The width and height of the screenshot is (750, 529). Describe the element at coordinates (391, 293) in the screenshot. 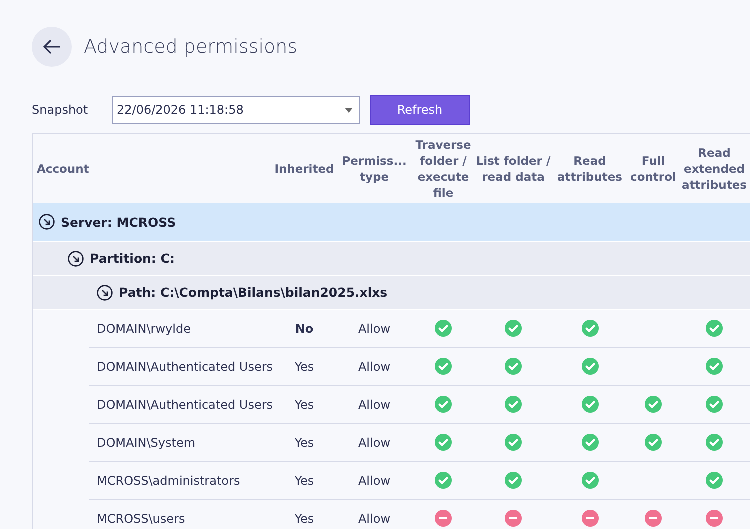

I see `tree-group-row: Path: C:\Compta\Bilans\bilan2025.xlxs` at that location.